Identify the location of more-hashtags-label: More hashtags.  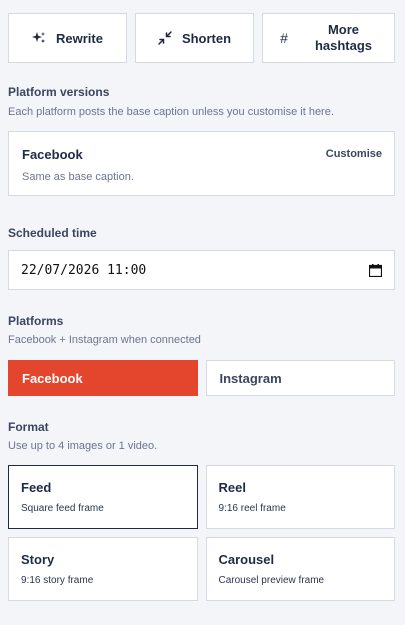
(343, 37).